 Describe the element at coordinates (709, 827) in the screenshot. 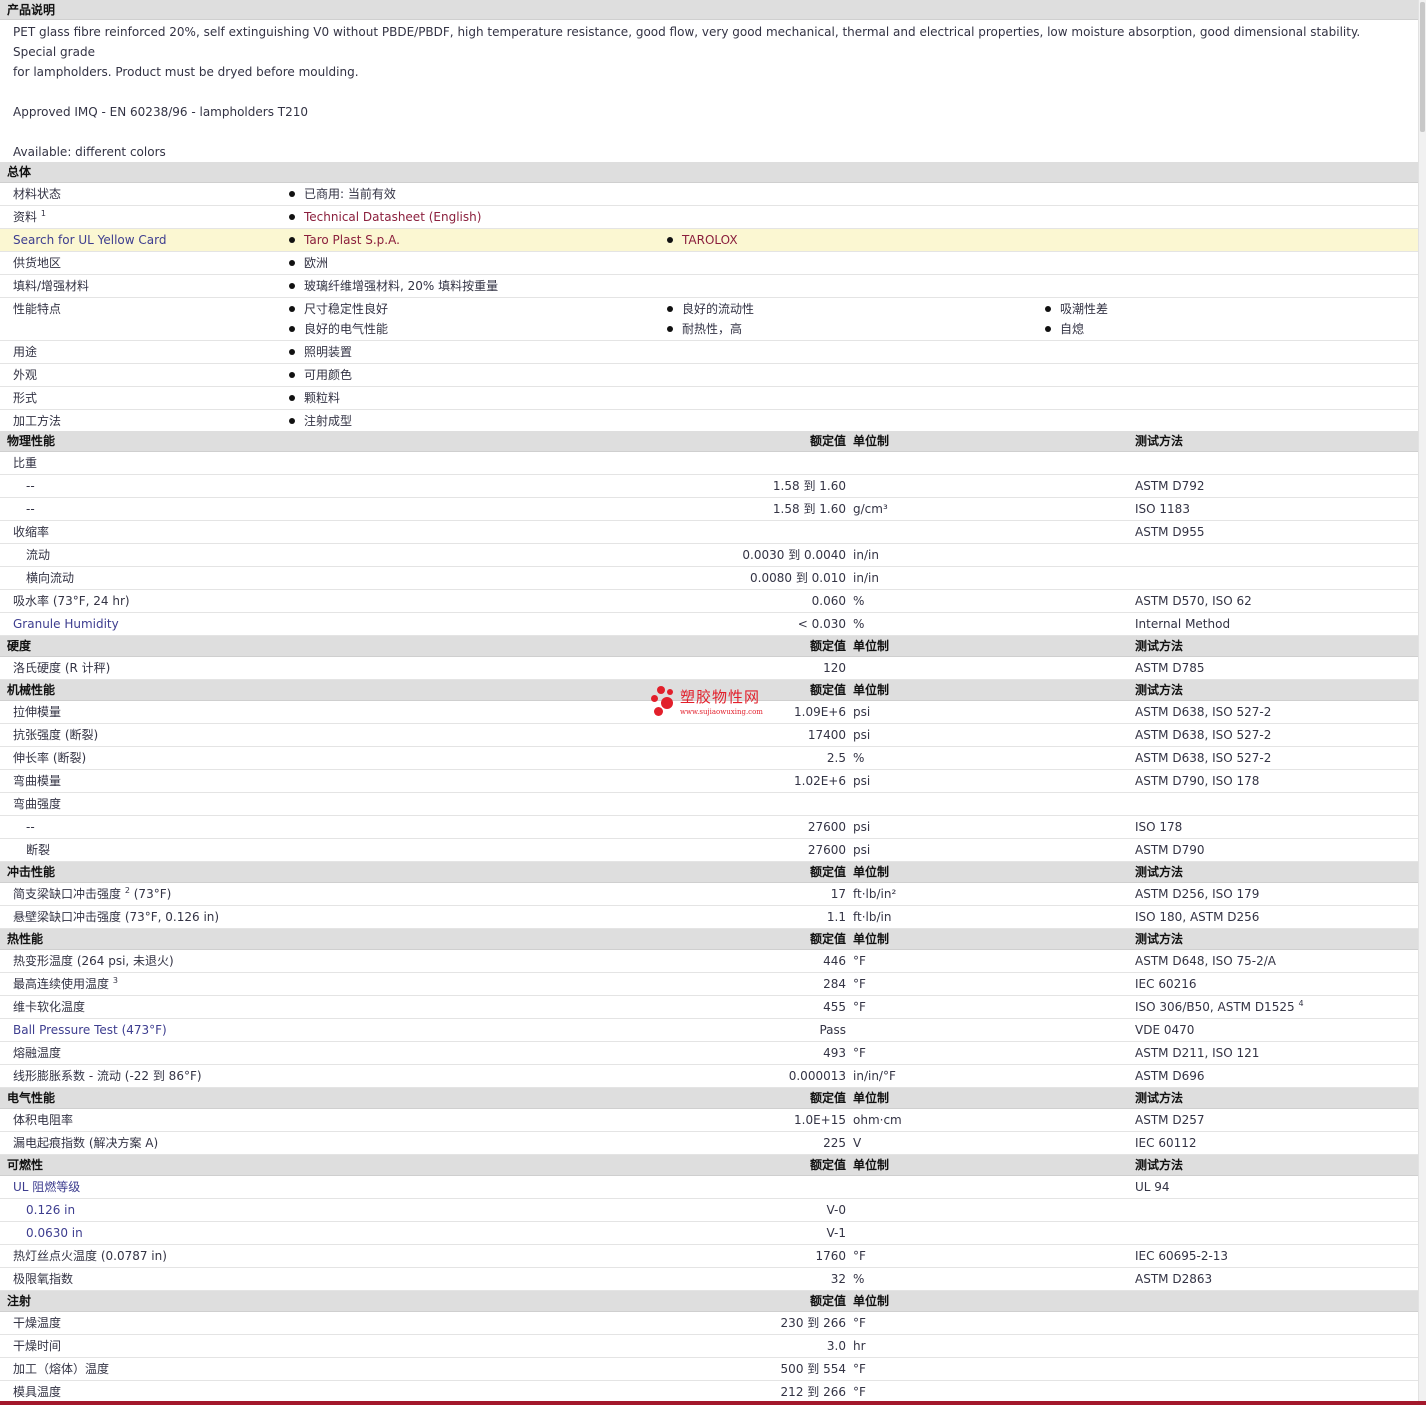

I see `table-row: -- 27600 psi ISO 178` at that location.